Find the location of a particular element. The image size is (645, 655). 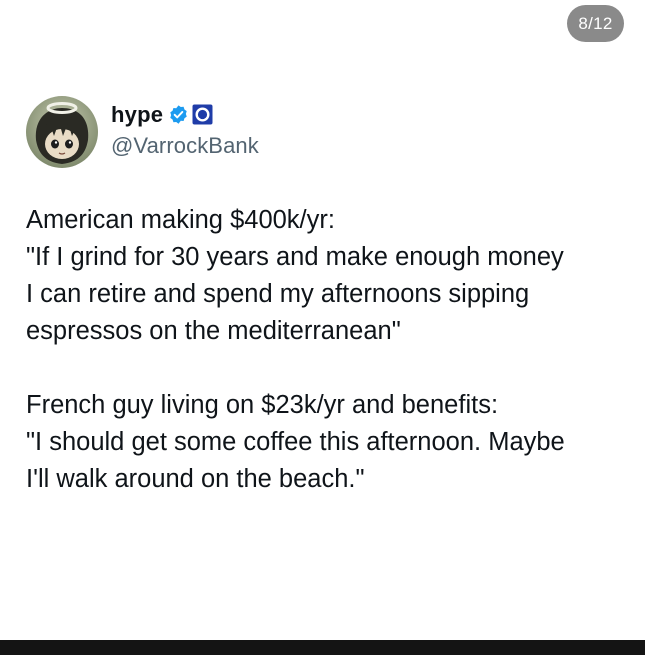

tweet-author-header: hype @VarrockBank is located at coordinates (142, 132).